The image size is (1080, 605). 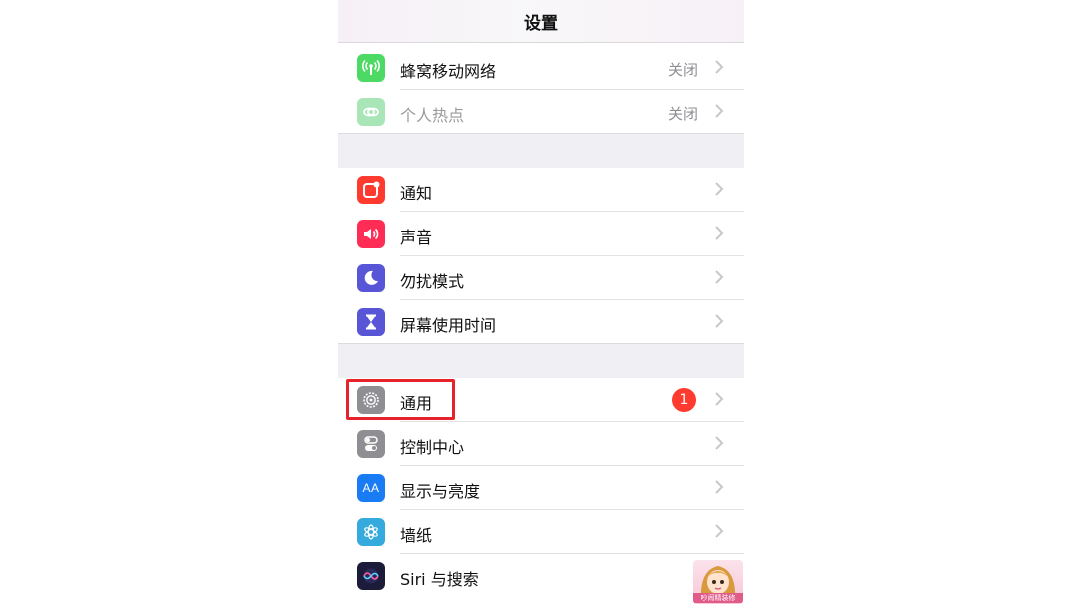 I want to click on moon-icon, so click(x=371, y=278).